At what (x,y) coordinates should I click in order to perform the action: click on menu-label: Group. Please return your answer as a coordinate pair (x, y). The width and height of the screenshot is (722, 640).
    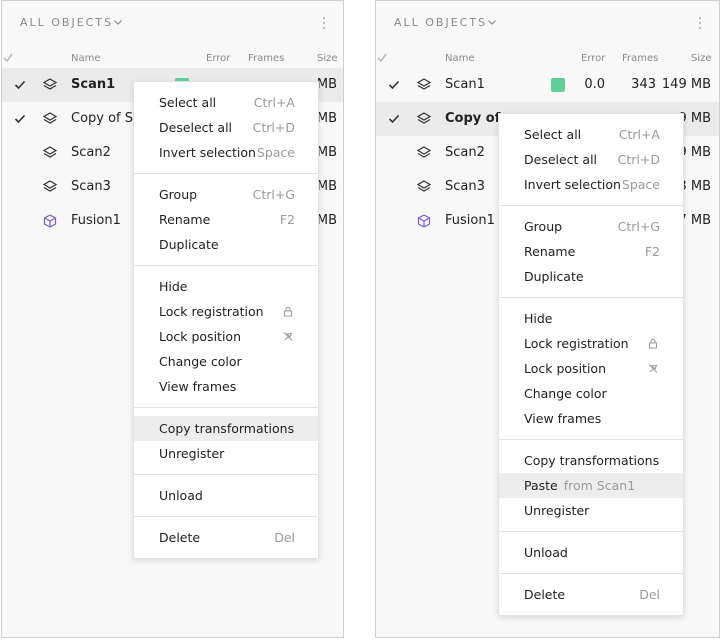
    Looking at the image, I should click on (178, 194).